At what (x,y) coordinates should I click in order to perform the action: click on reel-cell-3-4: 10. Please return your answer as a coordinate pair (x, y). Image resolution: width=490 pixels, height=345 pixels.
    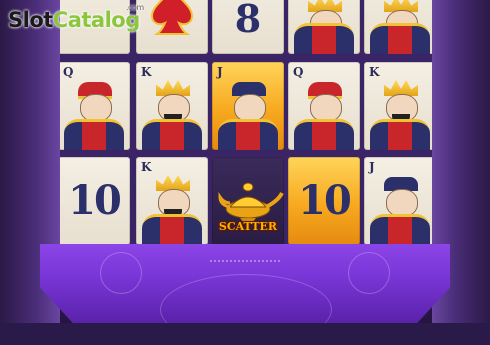
    Looking at the image, I should click on (324, 201).